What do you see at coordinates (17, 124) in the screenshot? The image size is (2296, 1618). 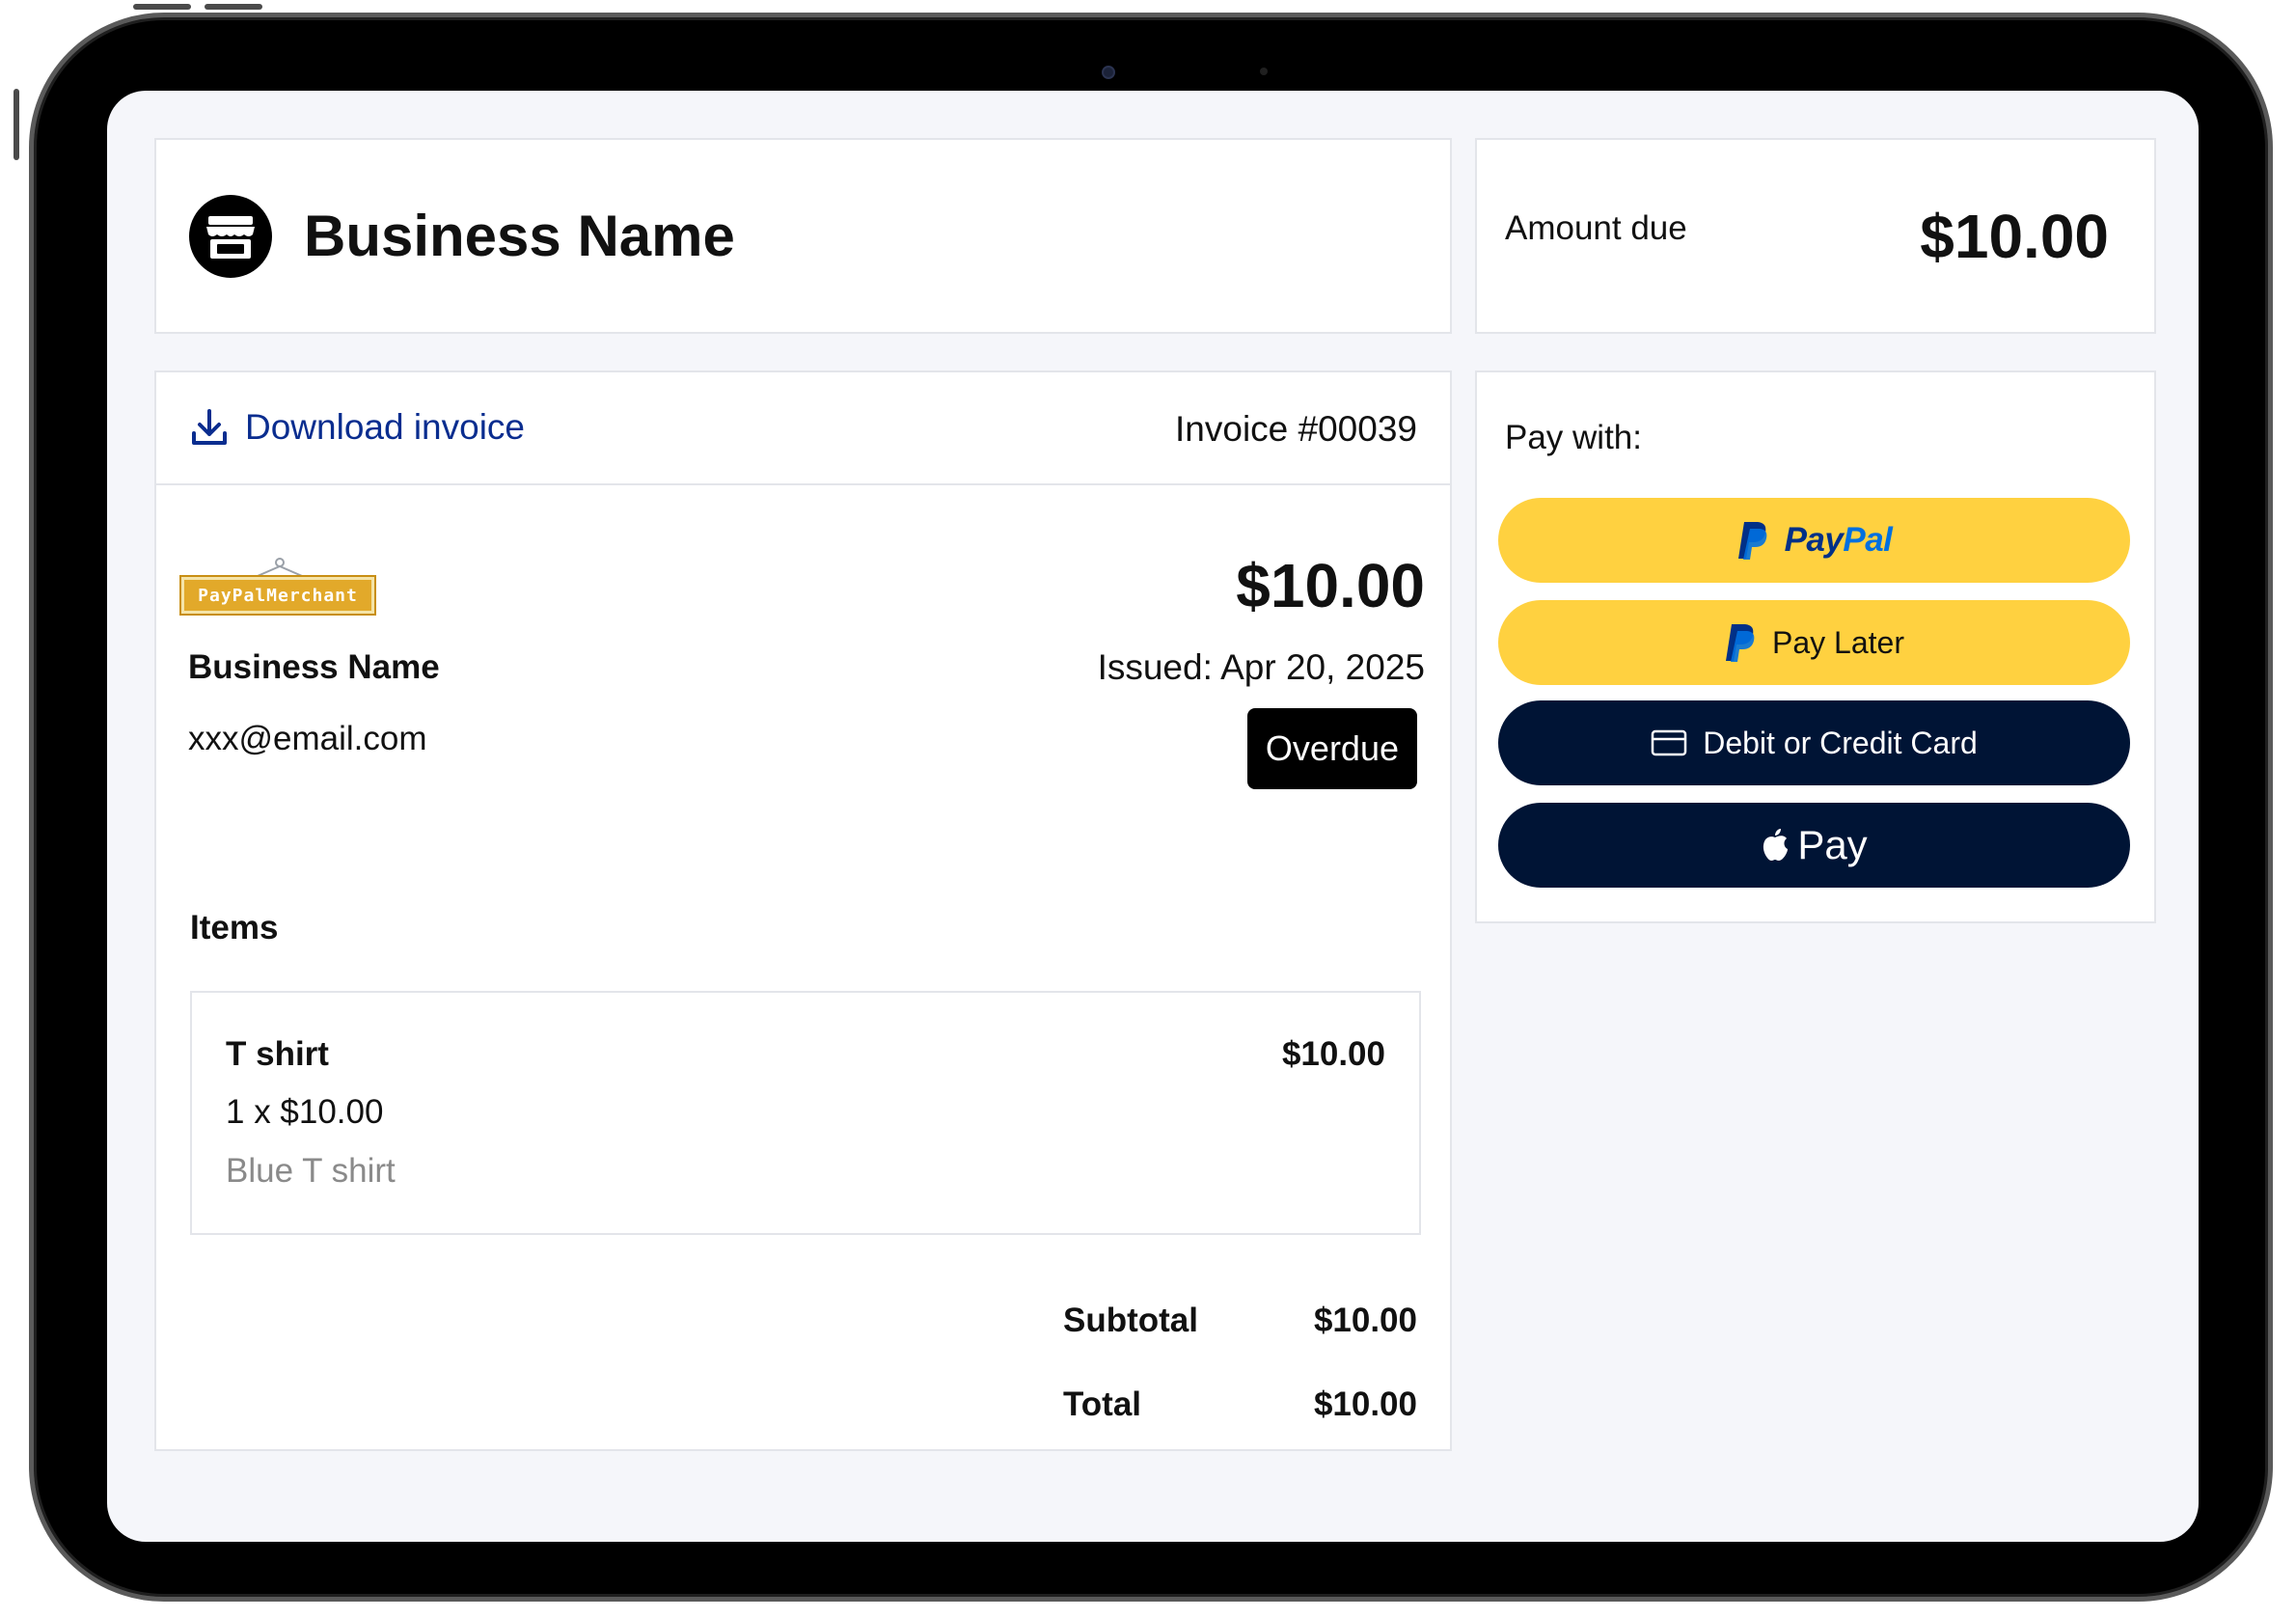 I see `side-button` at bounding box center [17, 124].